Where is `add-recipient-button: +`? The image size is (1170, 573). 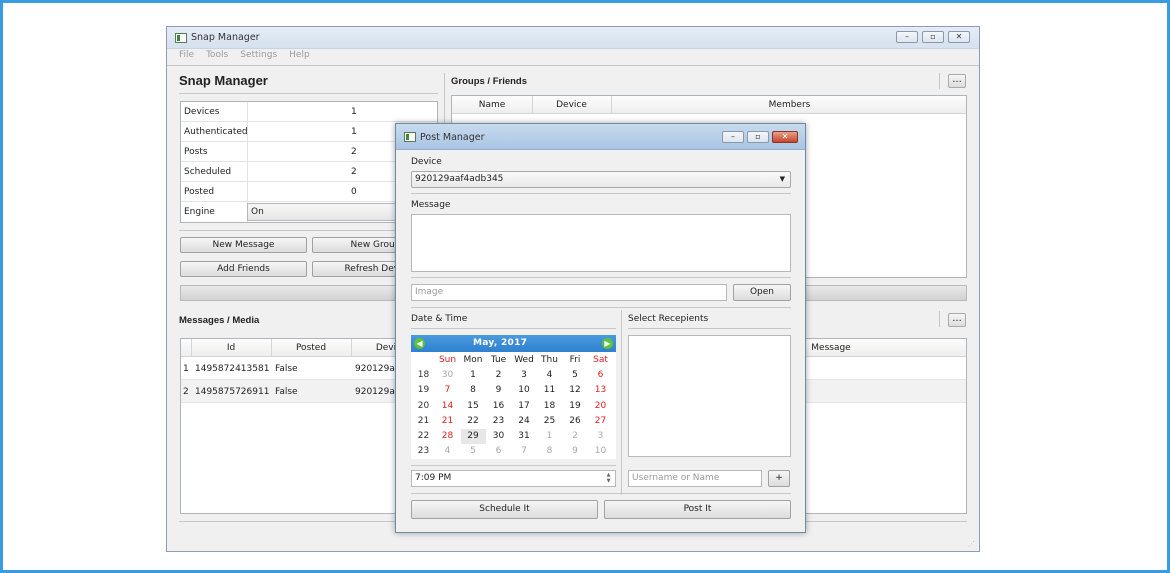
add-recipient-button: + is located at coordinates (779, 478).